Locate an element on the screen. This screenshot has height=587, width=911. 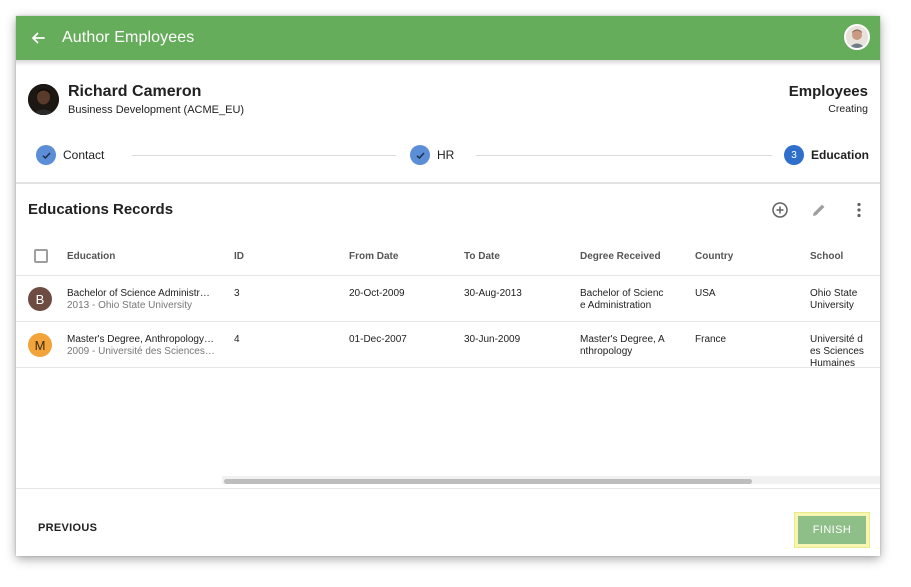
row-avatar: B is located at coordinates (40, 299).